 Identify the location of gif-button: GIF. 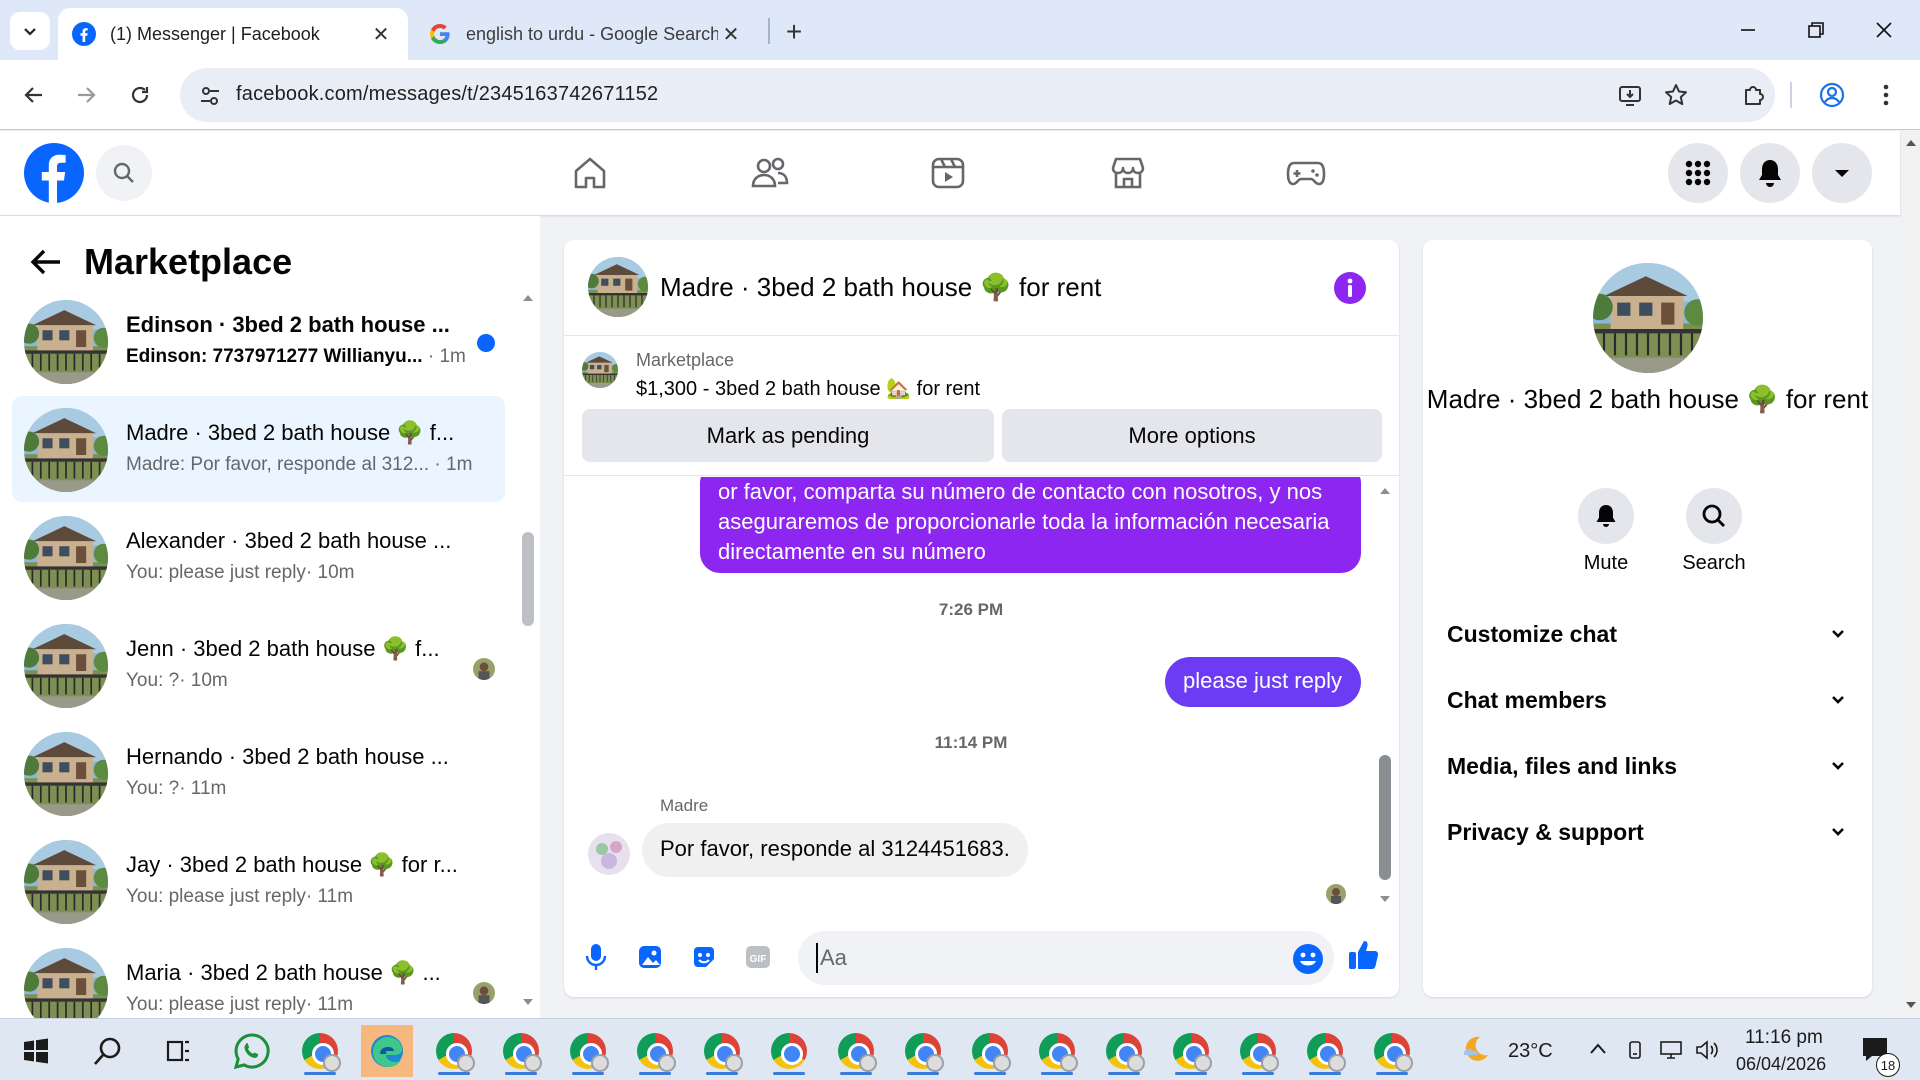
(758, 957).